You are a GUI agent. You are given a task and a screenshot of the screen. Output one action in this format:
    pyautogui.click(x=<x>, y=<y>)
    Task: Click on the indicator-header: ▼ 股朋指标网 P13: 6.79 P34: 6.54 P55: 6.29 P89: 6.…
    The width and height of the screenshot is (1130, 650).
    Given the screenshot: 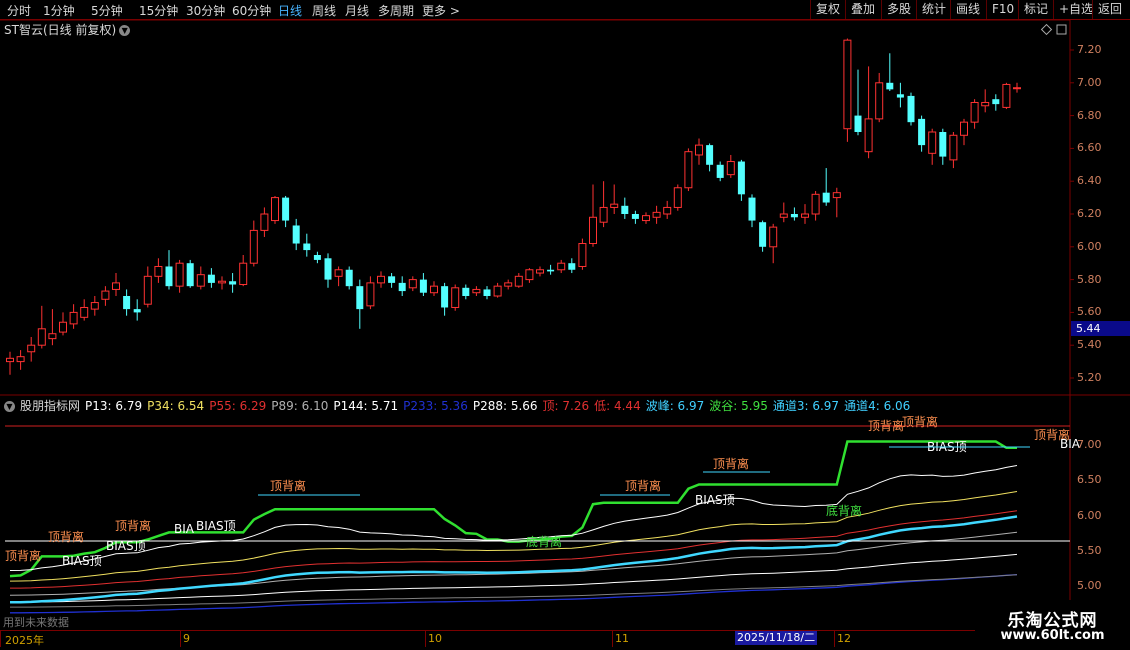 What is the action you would take?
    pyautogui.click(x=462, y=405)
    